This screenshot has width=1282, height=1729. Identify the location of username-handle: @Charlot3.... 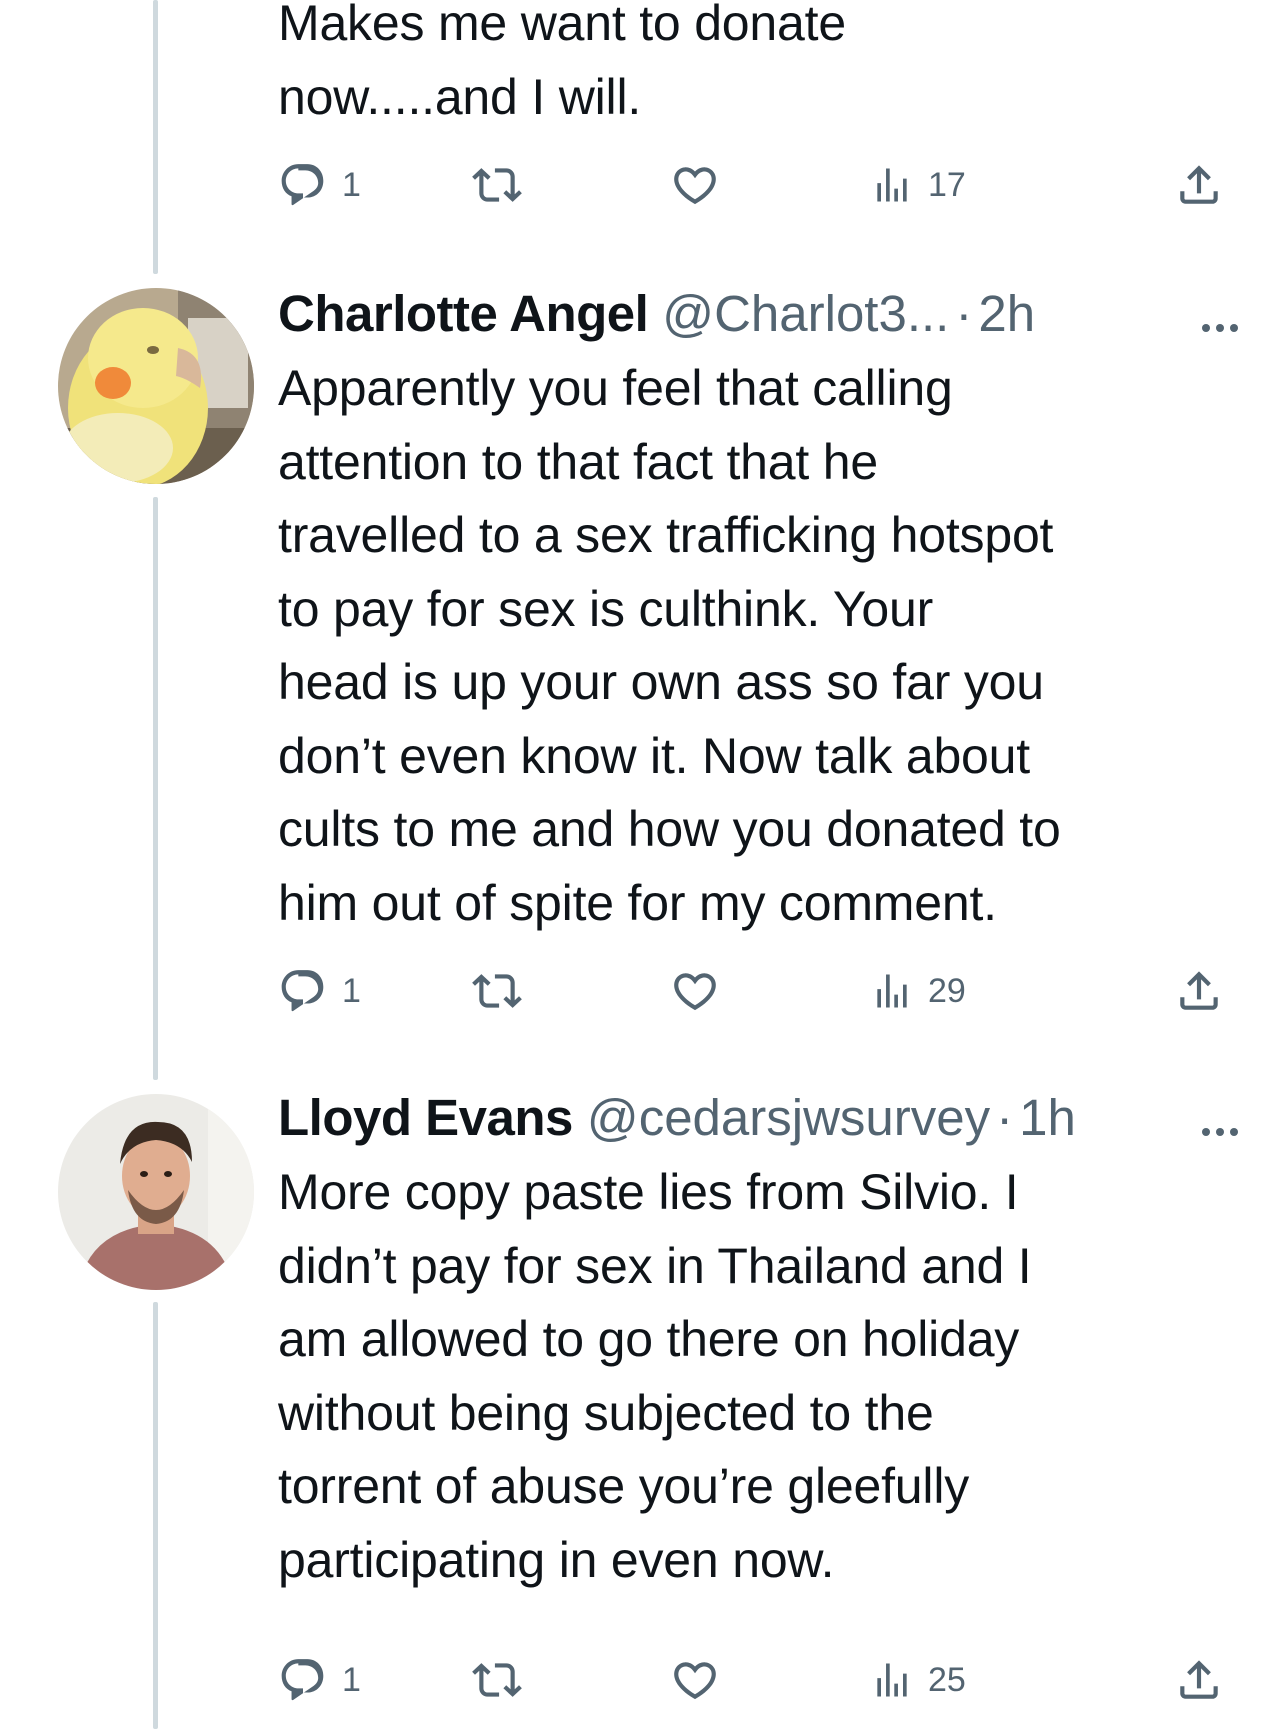
(805, 313).